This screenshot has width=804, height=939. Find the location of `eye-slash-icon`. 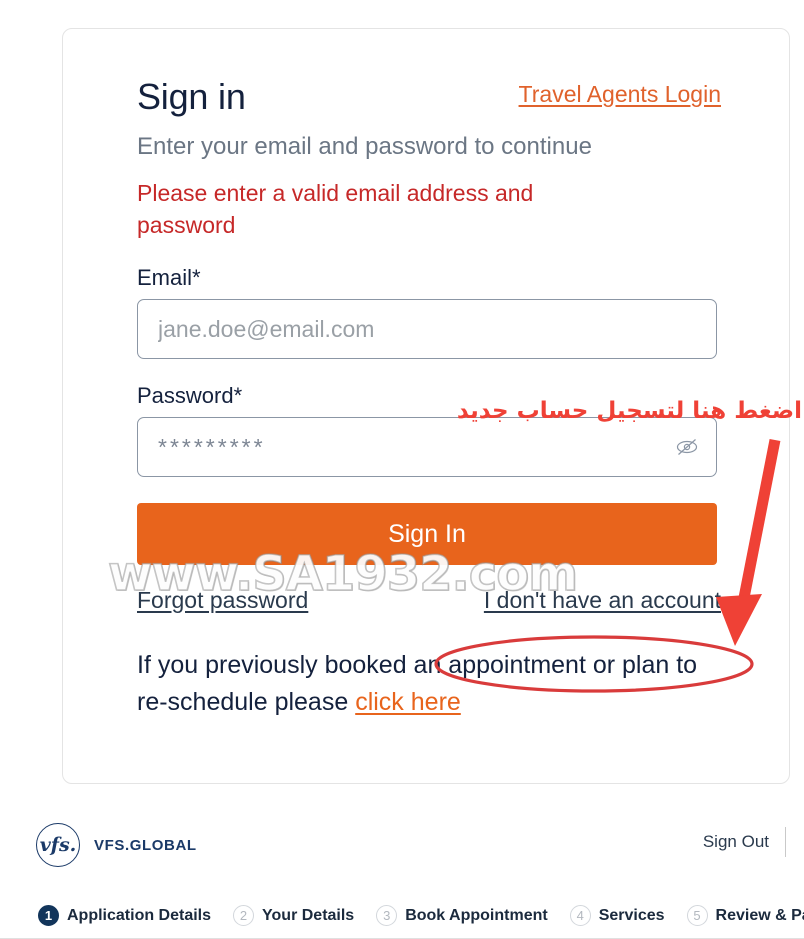

eye-slash-icon is located at coordinates (687, 447).